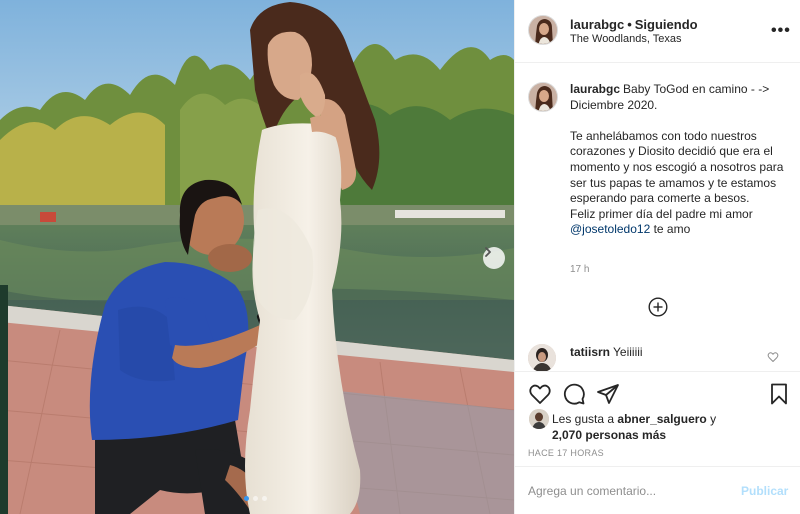 The width and height of the screenshot is (800, 514). I want to click on bookmark-icon, so click(779, 394).